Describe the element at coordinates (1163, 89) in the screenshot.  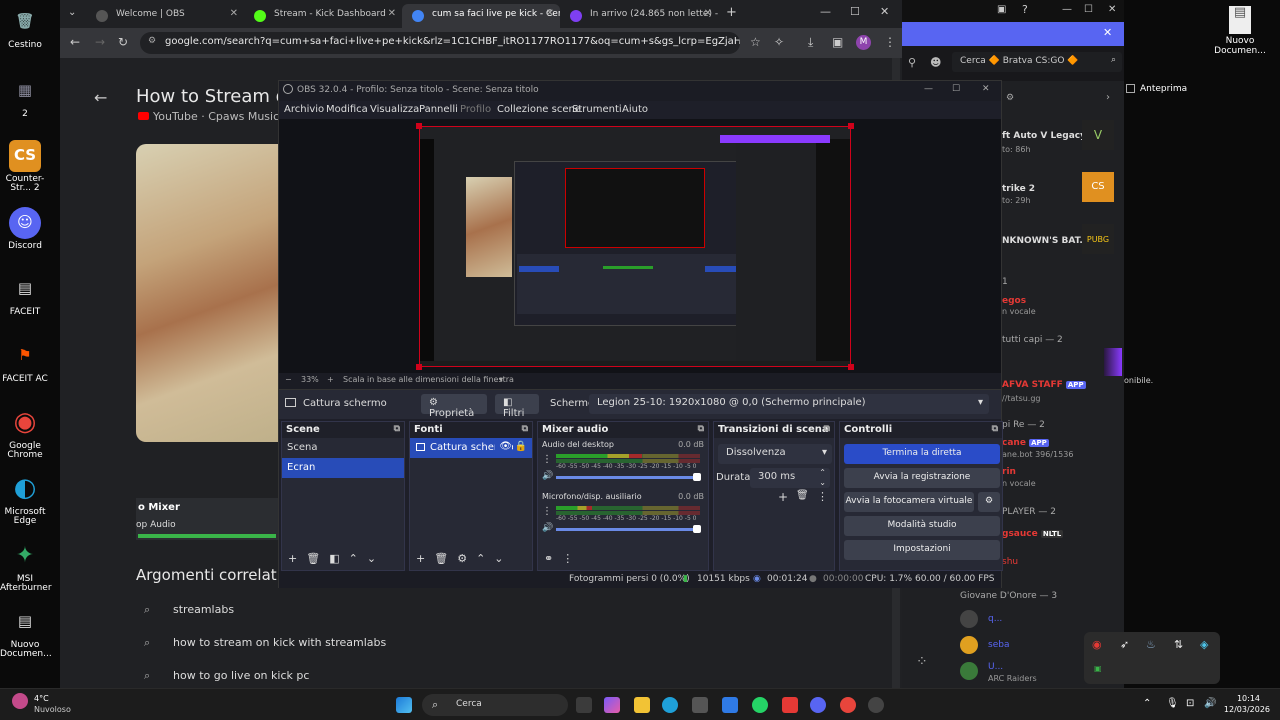
I see `preview-label: Anteprima` at that location.